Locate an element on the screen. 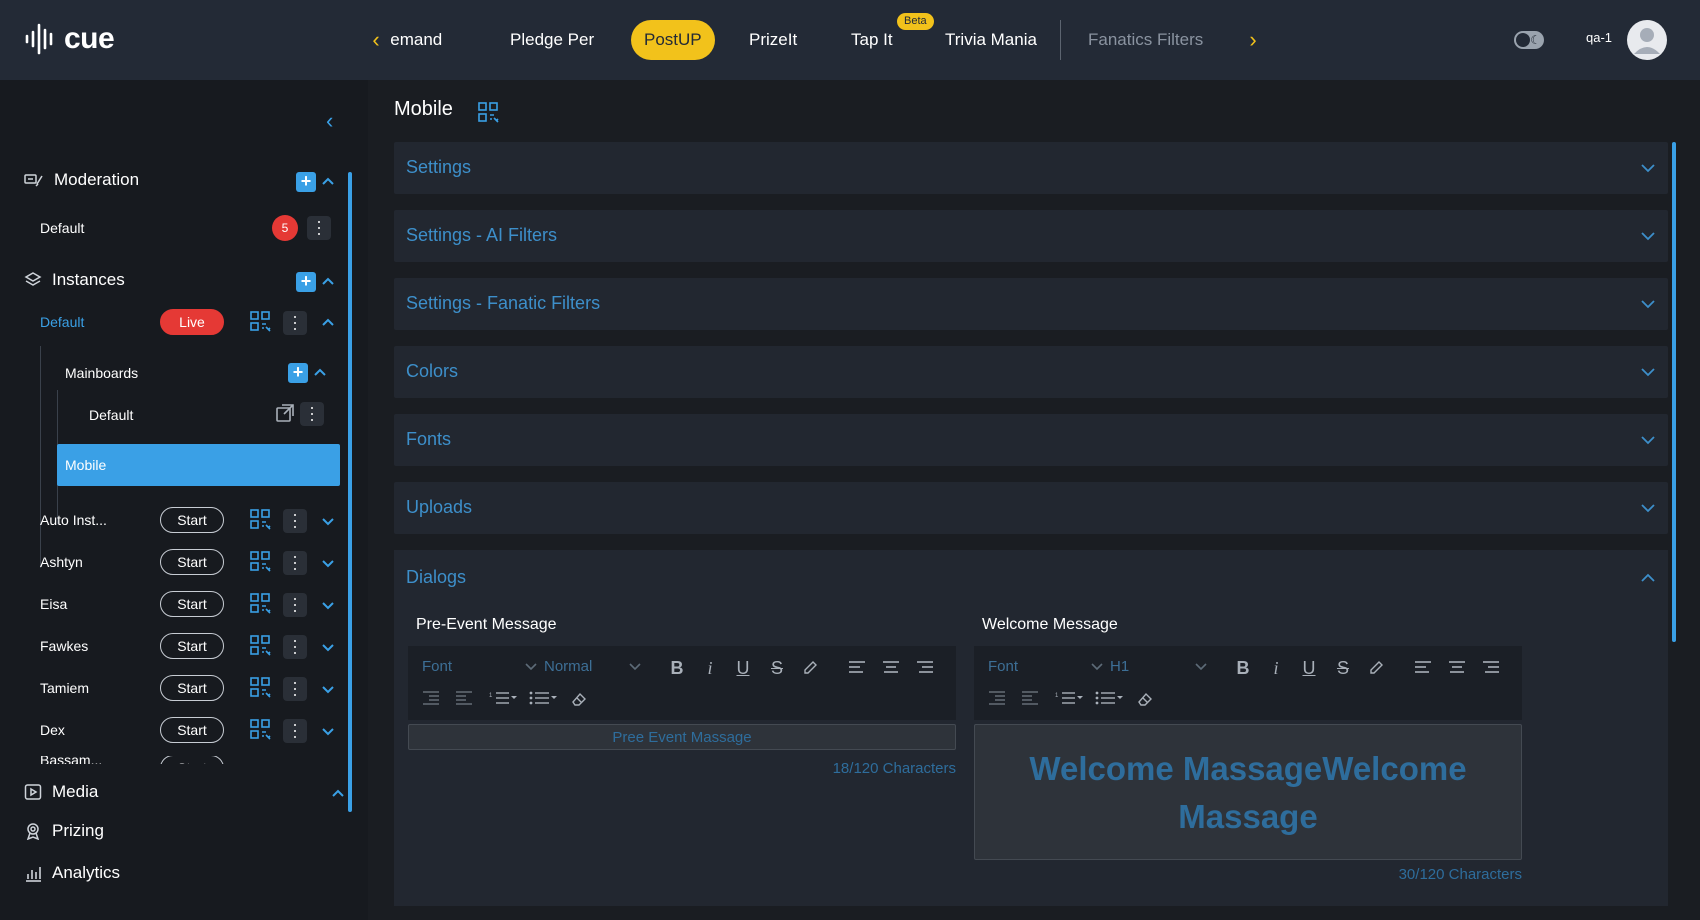 This screenshot has width=1700, height=920. live-status-badge: Live is located at coordinates (192, 322).